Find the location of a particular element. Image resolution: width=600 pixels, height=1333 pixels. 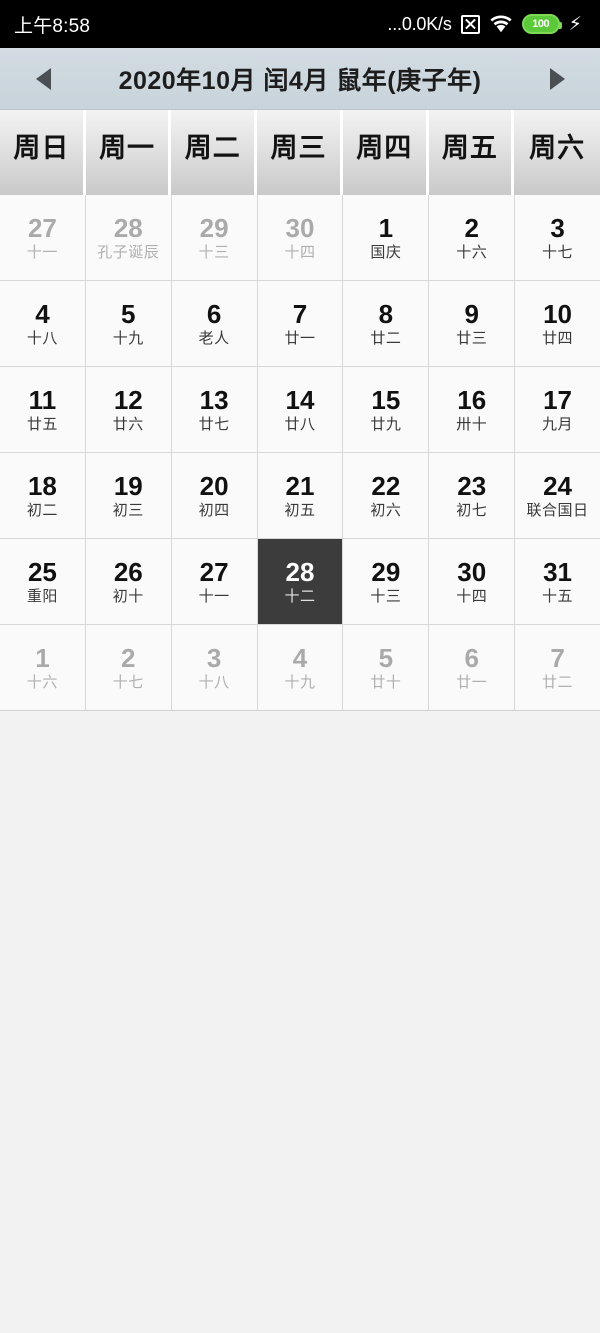

prev-month-button is located at coordinates (43, 78).